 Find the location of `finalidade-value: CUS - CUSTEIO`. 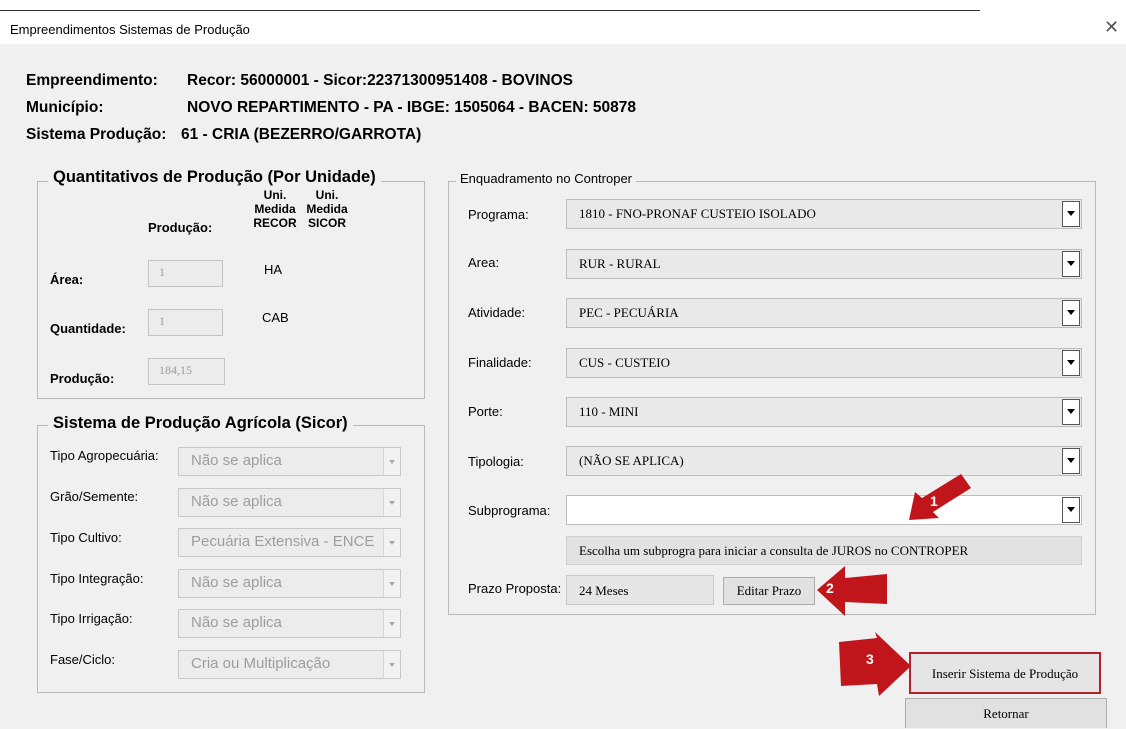

finalidade-value: CUS - CUSTEIO is located at coordinates (625, 362).